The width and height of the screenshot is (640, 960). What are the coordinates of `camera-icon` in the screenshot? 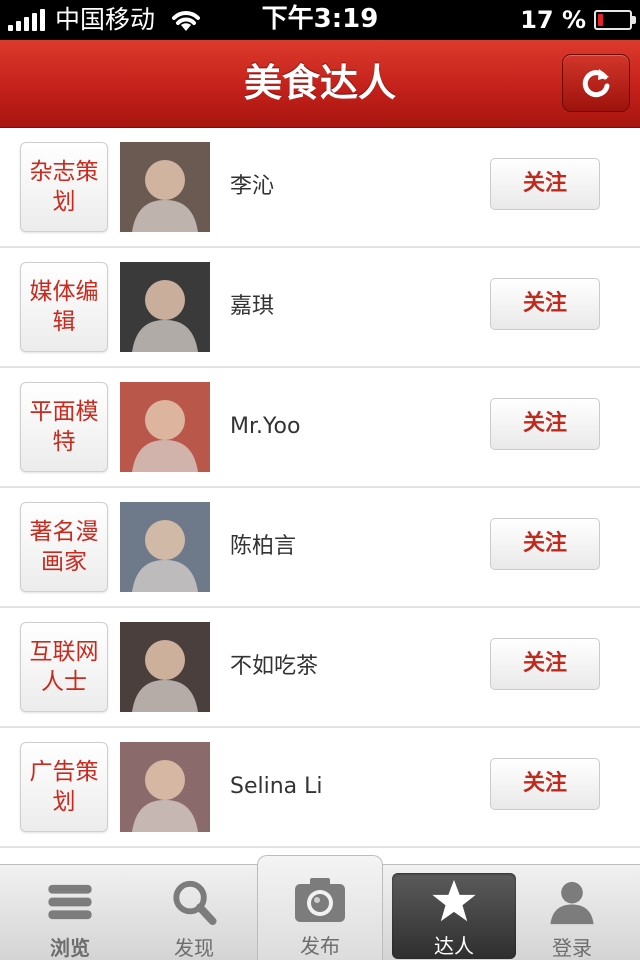 It's located at (320, 900).